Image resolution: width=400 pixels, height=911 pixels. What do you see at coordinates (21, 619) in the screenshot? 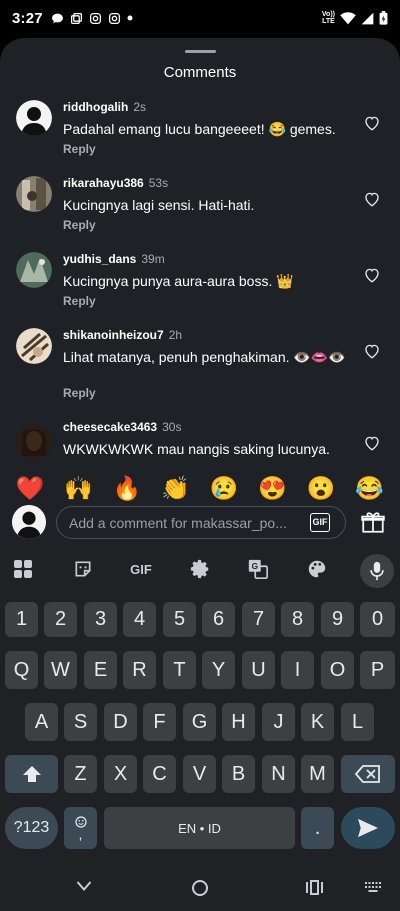
I see `key-1: 1` at bounding box center [21, 619].